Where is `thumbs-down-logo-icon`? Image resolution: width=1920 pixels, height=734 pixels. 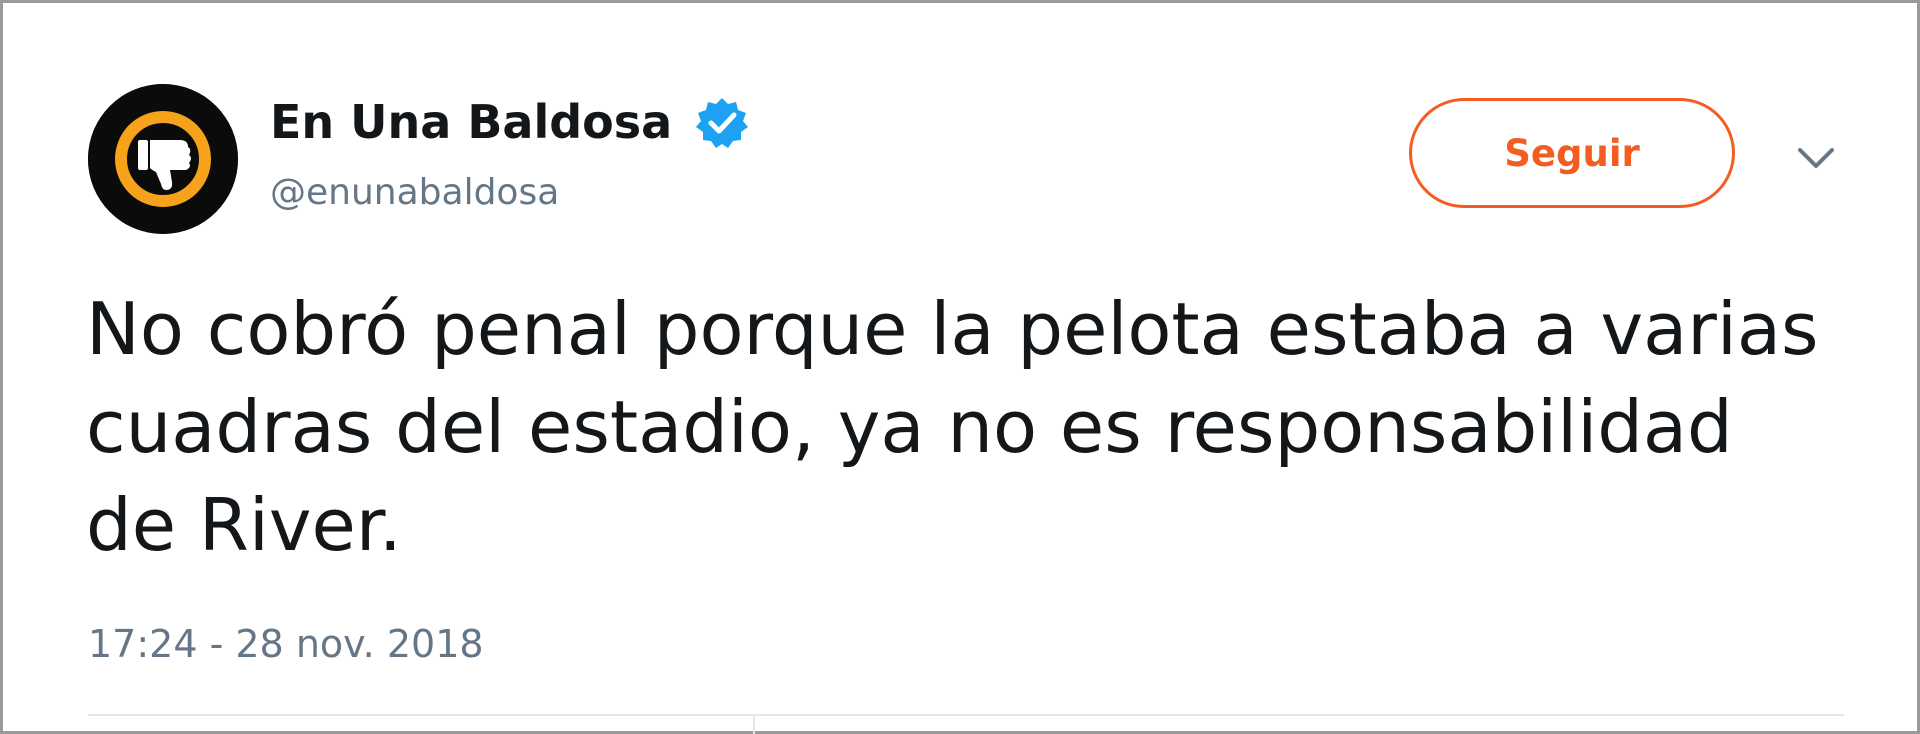 thumbs-down-logo-icon is located at coordinates (163, 159).